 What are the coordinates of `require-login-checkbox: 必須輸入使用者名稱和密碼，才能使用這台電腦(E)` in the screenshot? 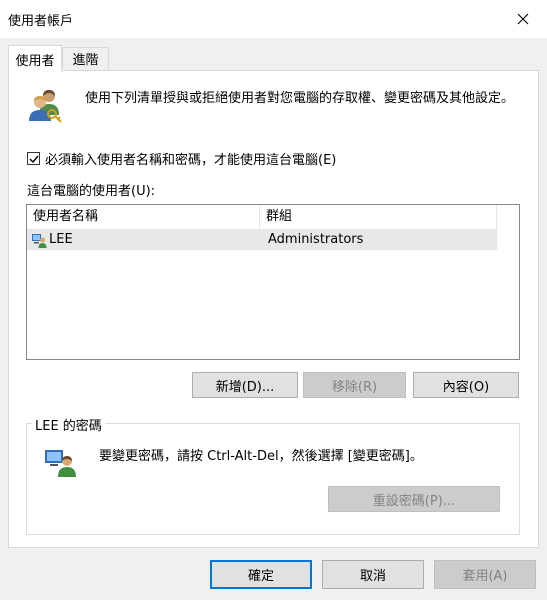 It's located at (181, 158).